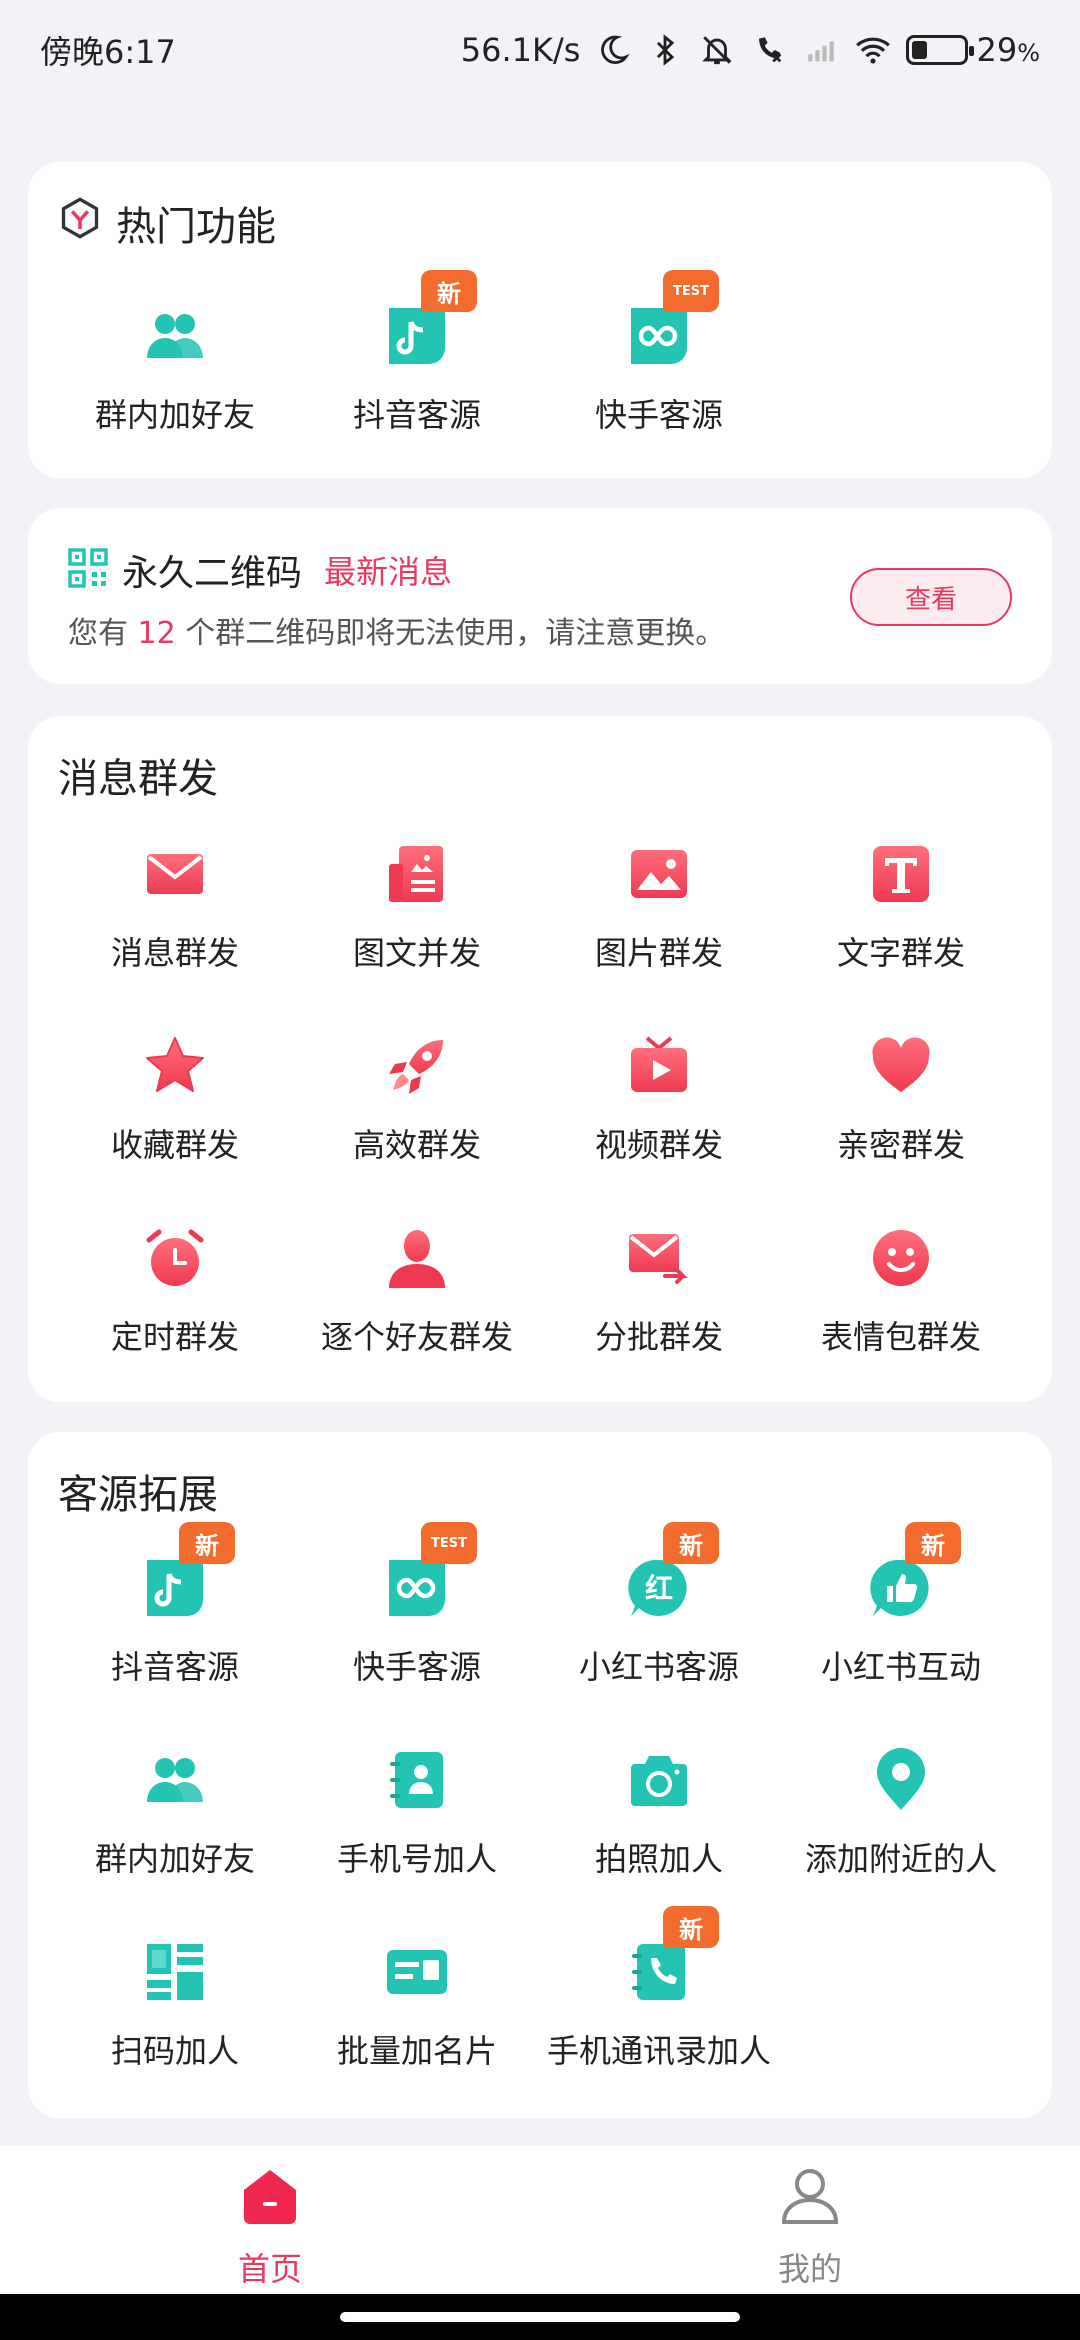  I want to click on status-time: 傍晚6:17, so click(108, 52).